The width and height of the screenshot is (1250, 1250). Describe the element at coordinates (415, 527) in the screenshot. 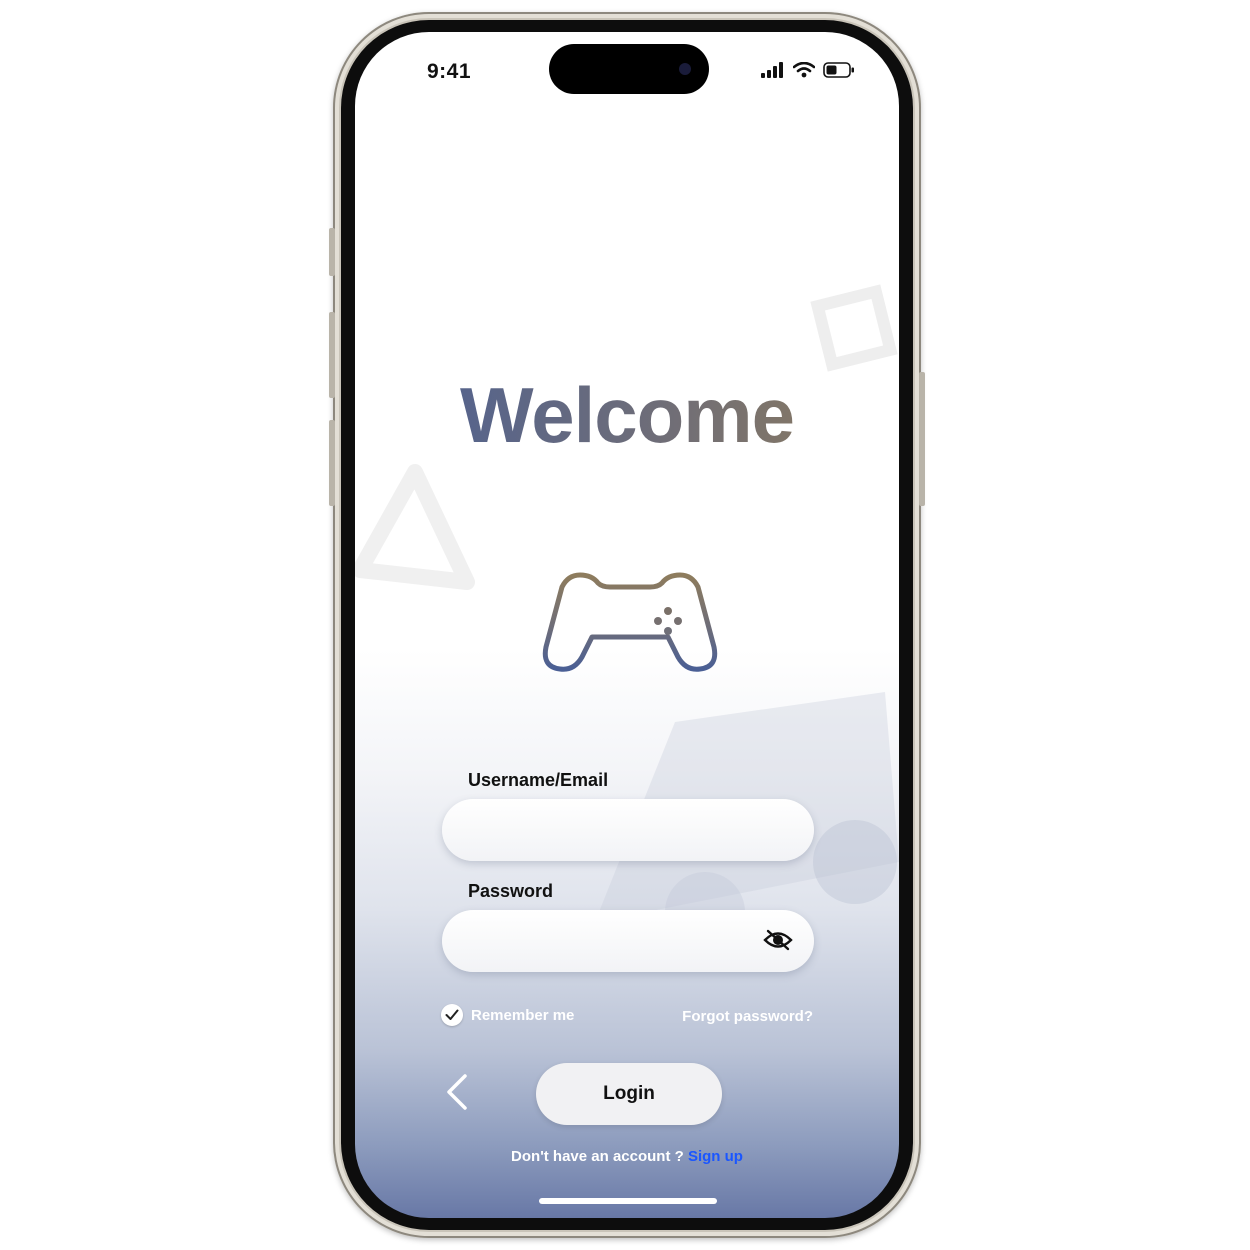

I see `triangle-shape-decoration` at that location.